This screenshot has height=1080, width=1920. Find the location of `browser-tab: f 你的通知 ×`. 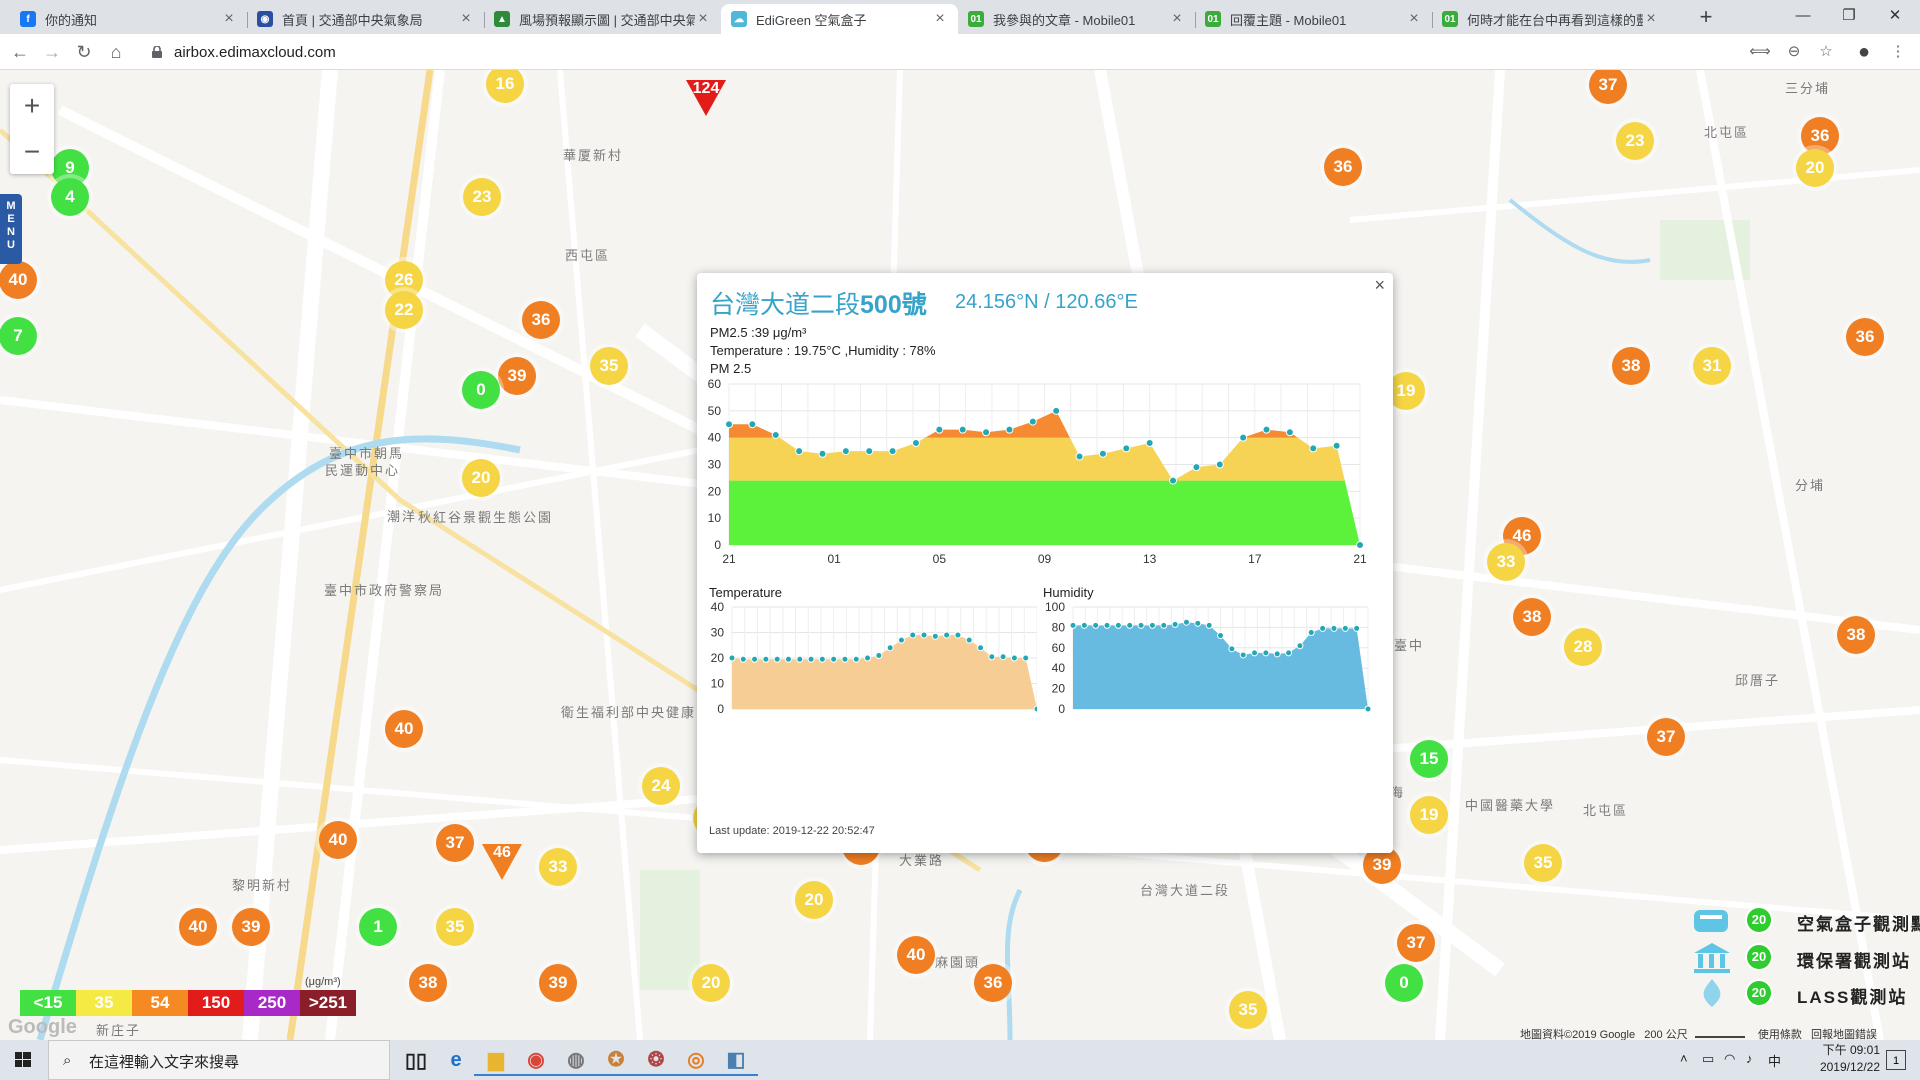

browser-tab: f 你的通知 × is located at coordinates (128, 19).